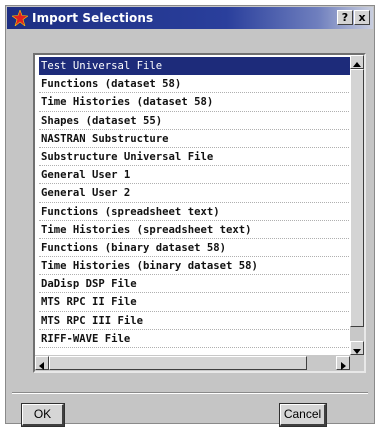 Image resolution: width=382 pixels, height=429 pixels. Describe the element at coordinates (195, 212) in the screenshot. I see `list-item: Functions (spreadsheet text)` at that location.